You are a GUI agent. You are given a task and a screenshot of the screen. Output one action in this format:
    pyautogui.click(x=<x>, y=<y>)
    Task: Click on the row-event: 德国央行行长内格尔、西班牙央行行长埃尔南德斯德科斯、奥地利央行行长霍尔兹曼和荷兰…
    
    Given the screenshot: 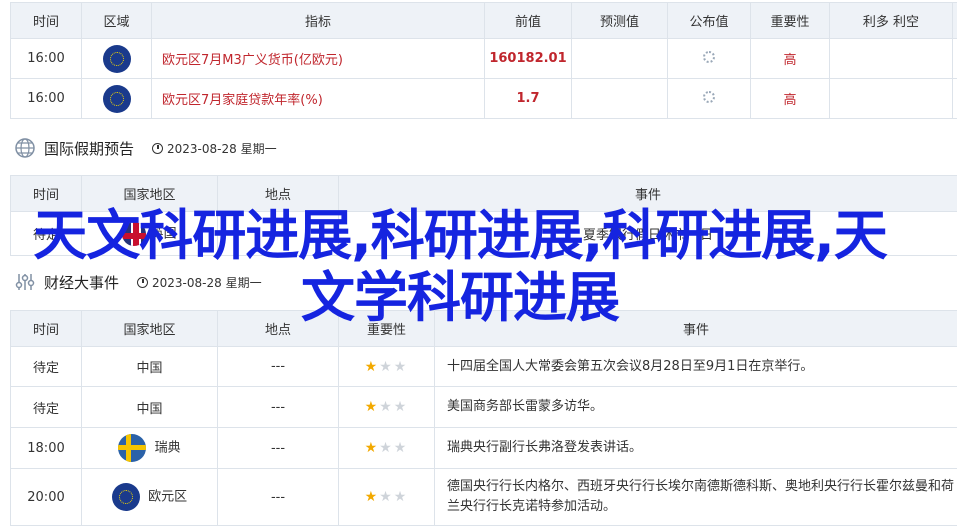 What is the action you would take?
    pyautogui.click(x=695, y=497)
    